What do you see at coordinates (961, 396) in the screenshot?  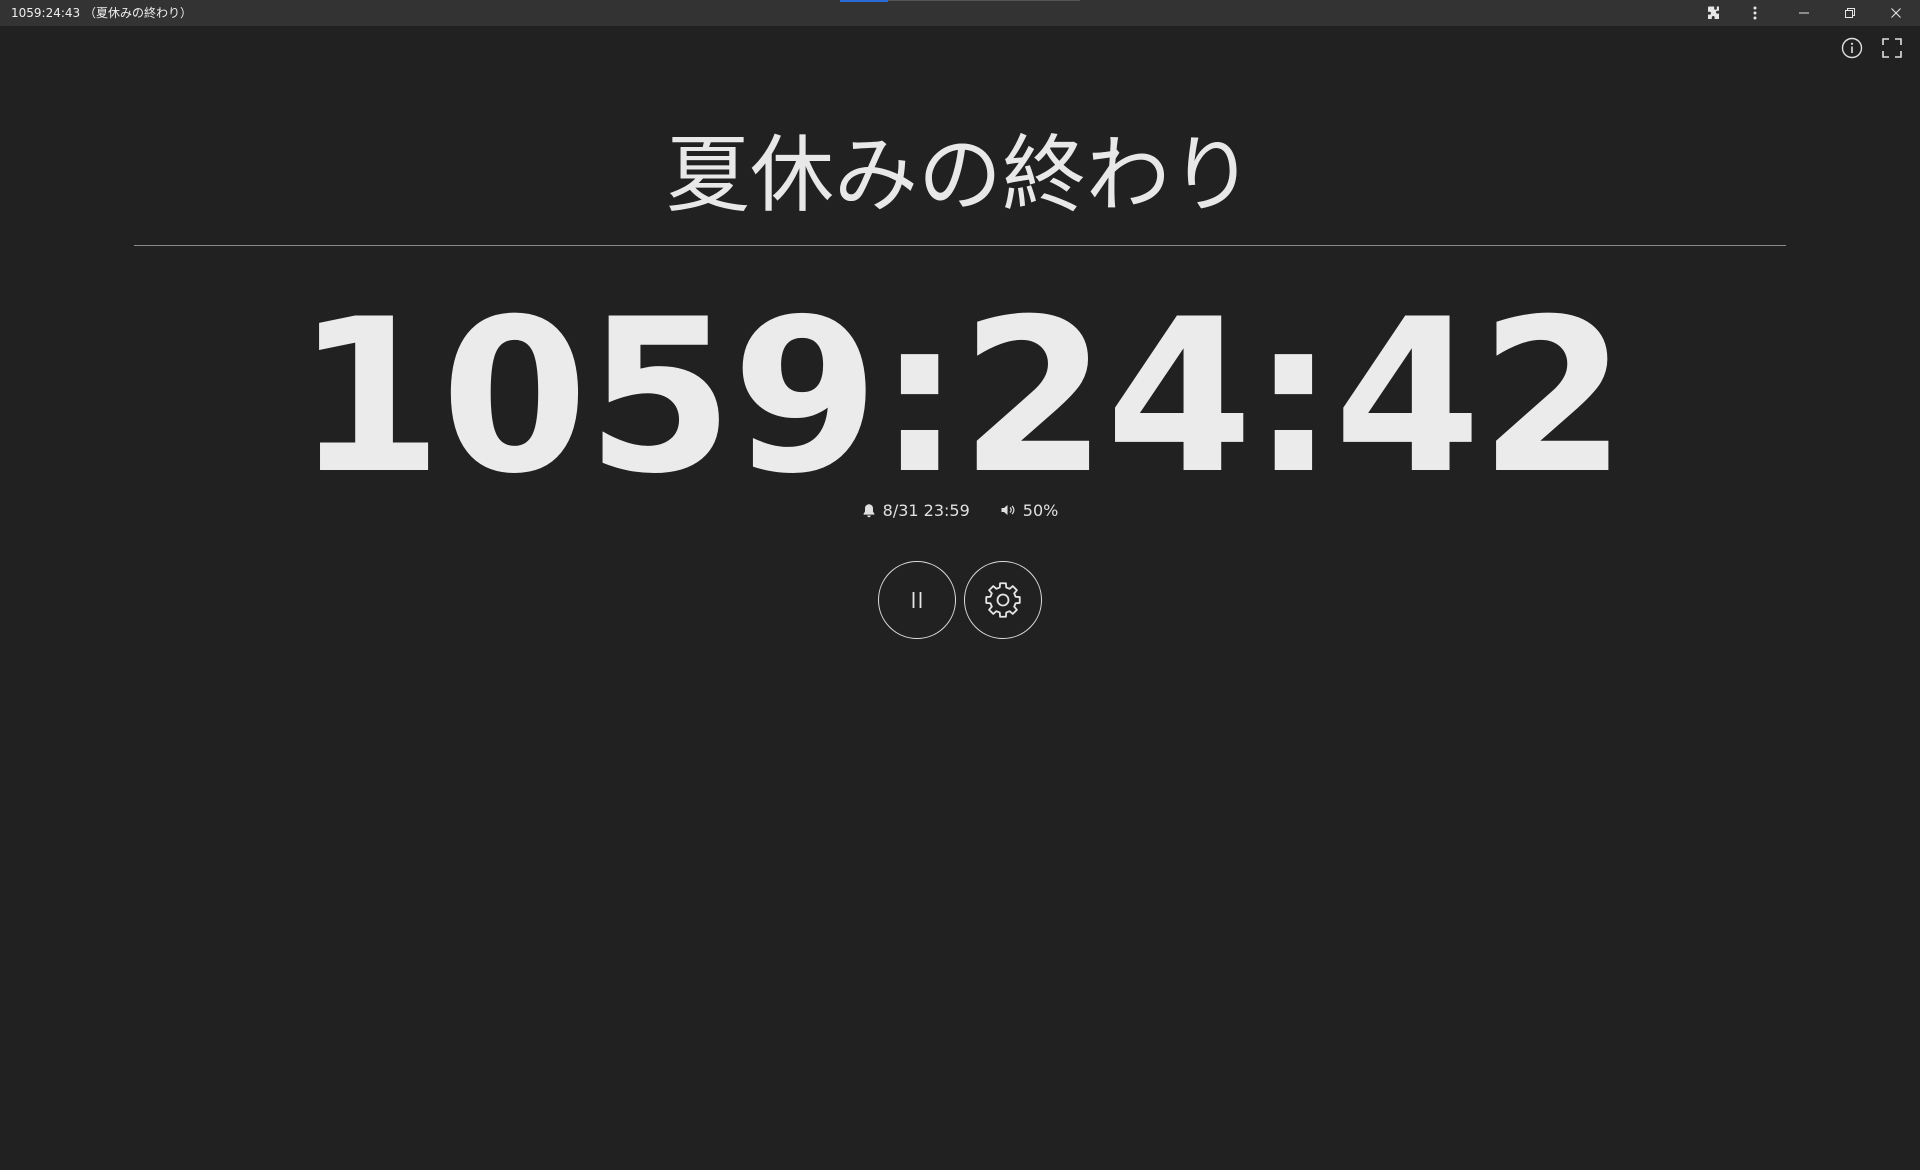 I see `countdown-display: 1059:24:42` at bounding box center [961, 396].